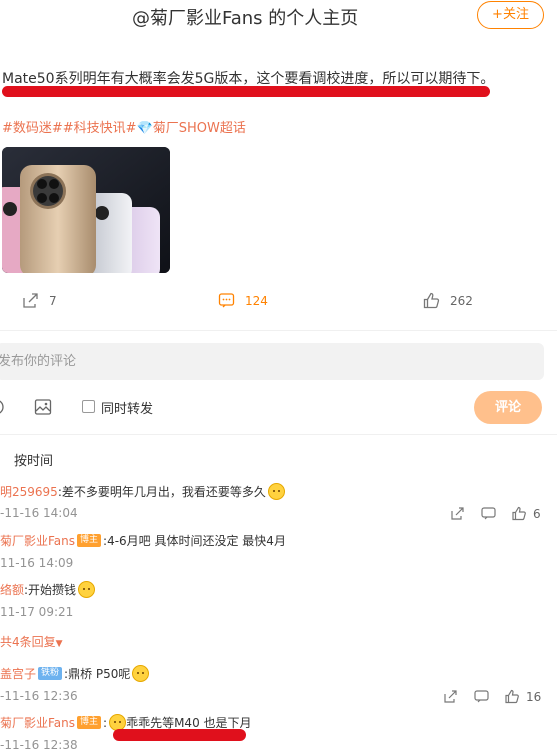 The height and width of the screenshot is (754, 557). Describe the element at coordinates (256, 300) in the screenshot. I see `comment-count: 124` at that location.